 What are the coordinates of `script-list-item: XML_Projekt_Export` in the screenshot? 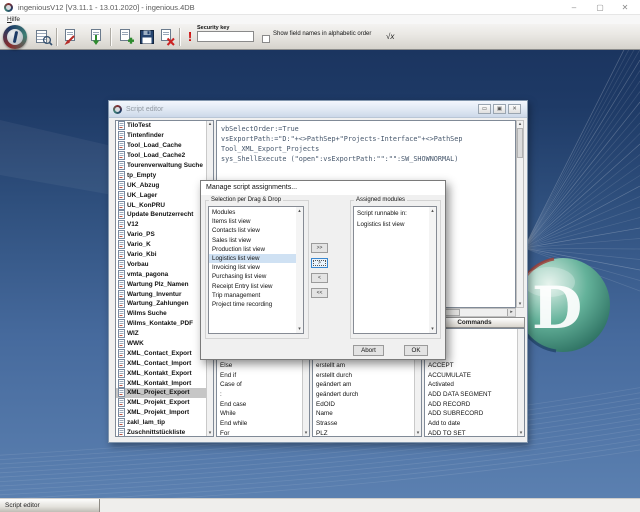 It's located at (161, 403).